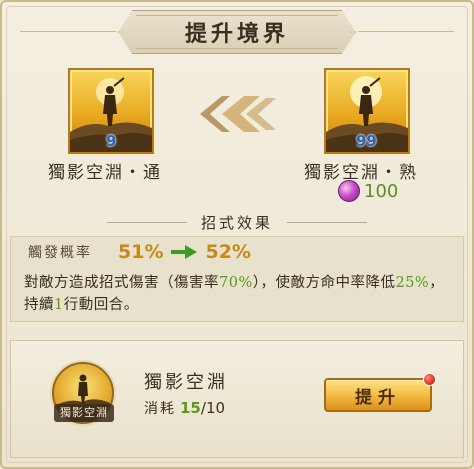  I want to click on stat-old-value: 51%, so click(141, 252).